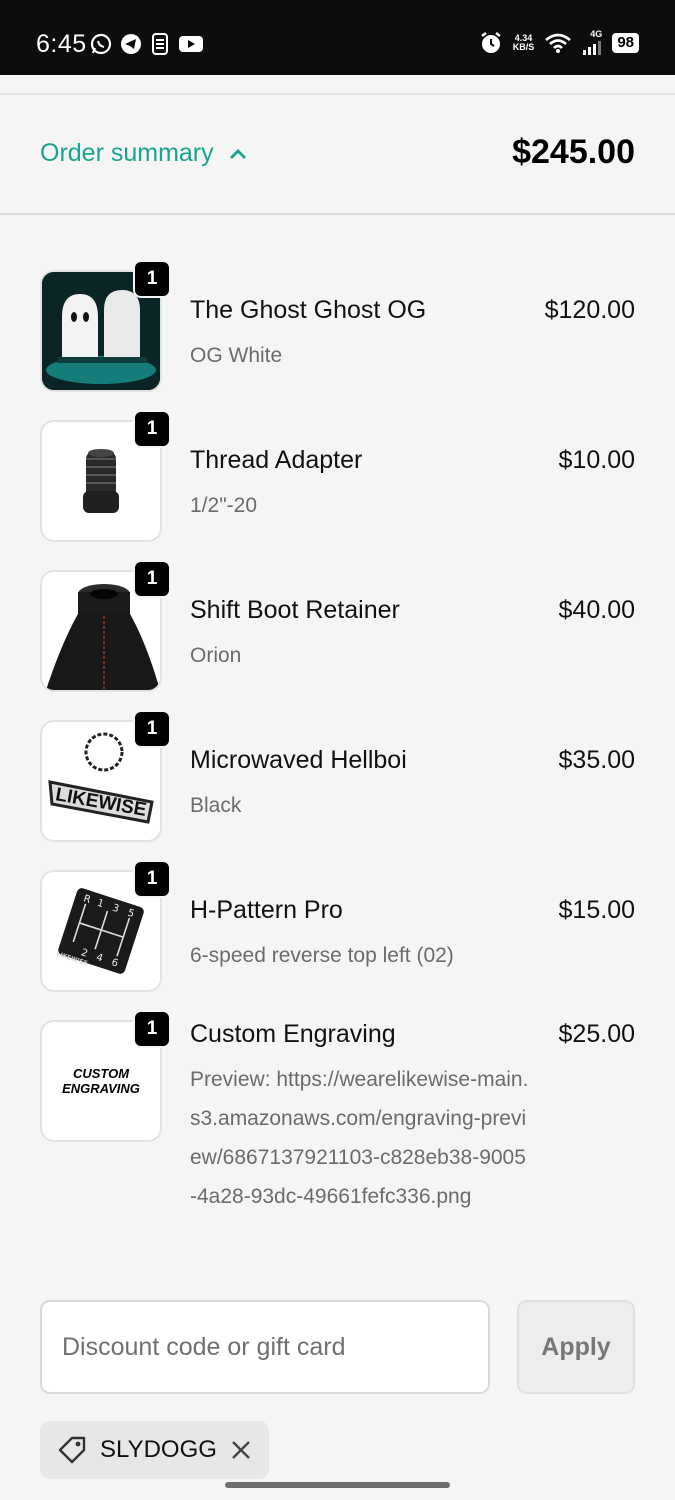  I want to click on order-total: $245.00, so click(573, 152).